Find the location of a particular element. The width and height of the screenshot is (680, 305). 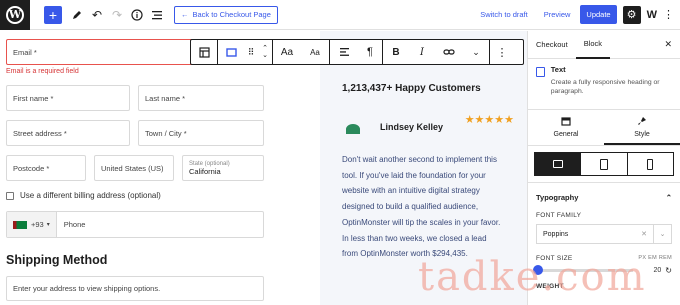

brush-icon is located at coordinates (642, 122).